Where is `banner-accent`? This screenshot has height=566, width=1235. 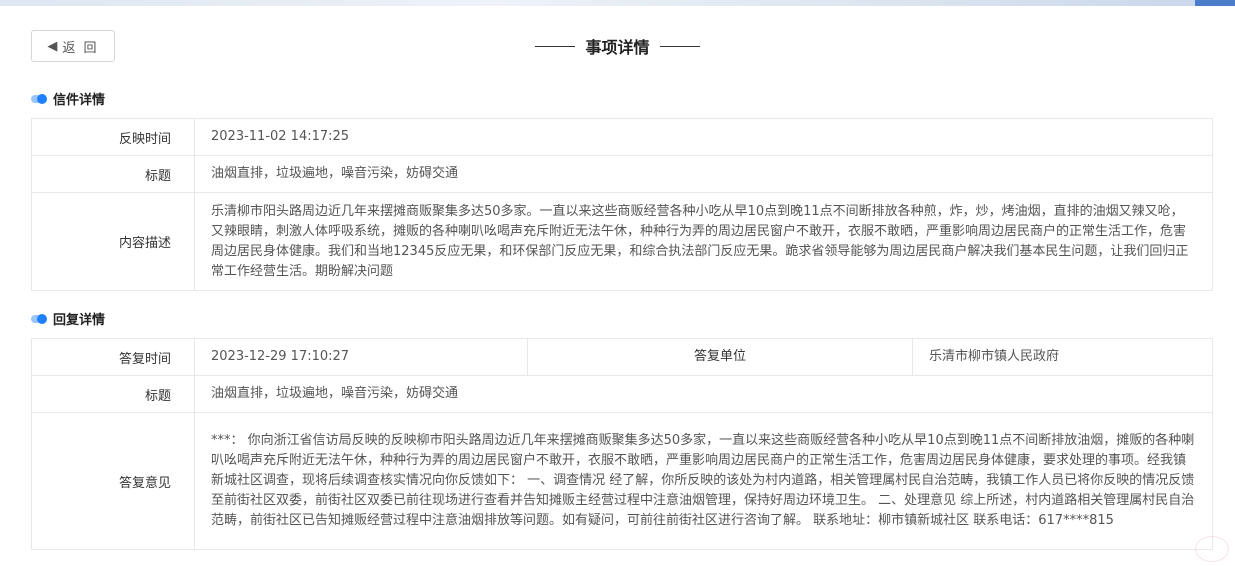
banner-accent is located at coordinates (1215, 3).